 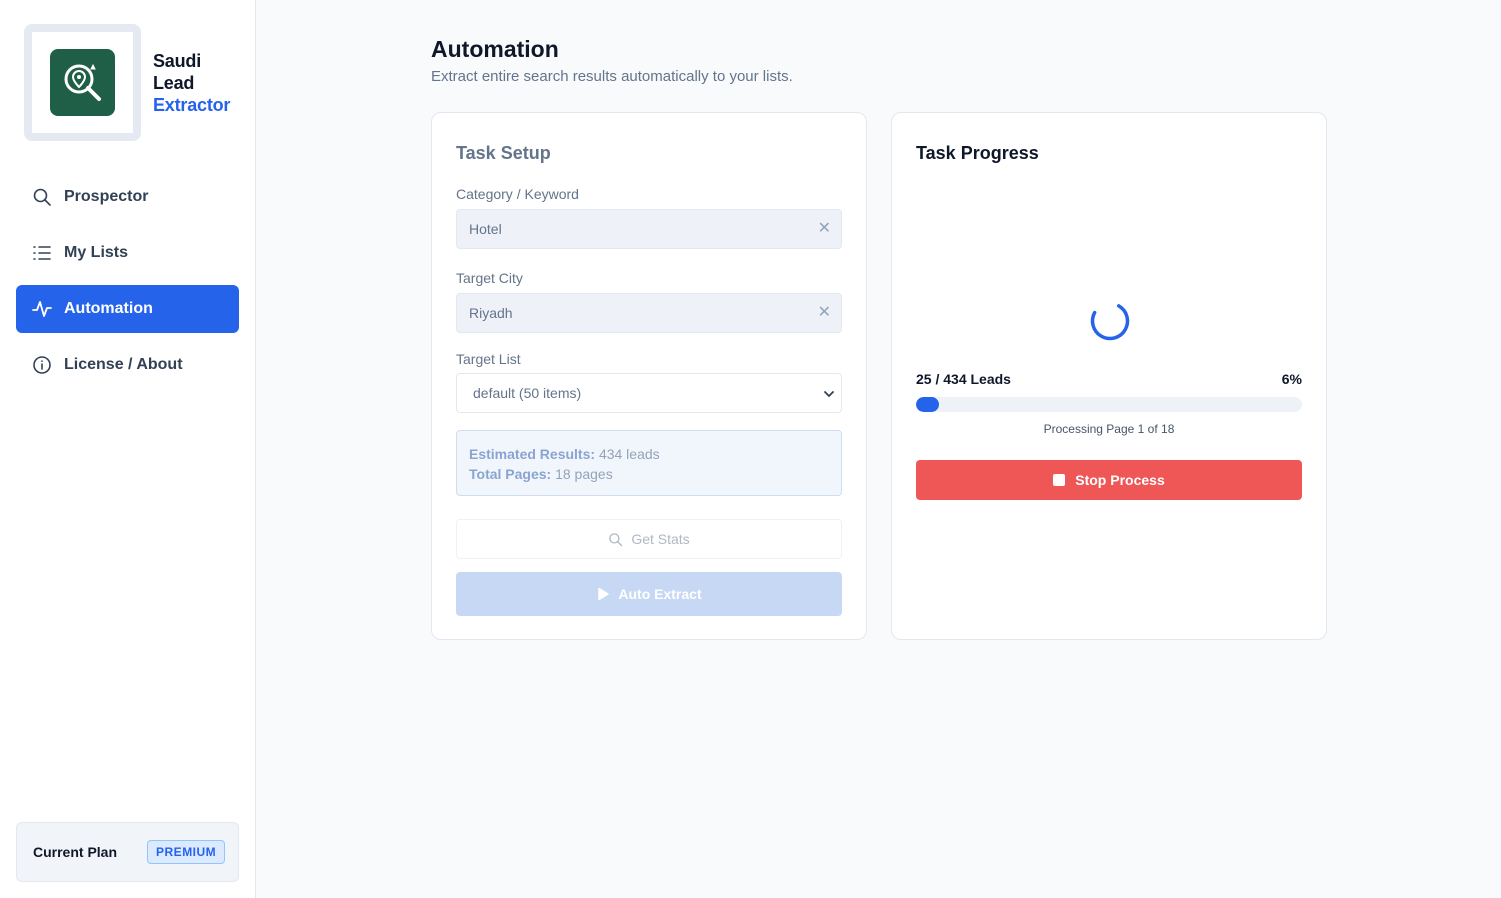 I want to click on leads-count: 25 / 434 Leads, so click(x=963, y=379).